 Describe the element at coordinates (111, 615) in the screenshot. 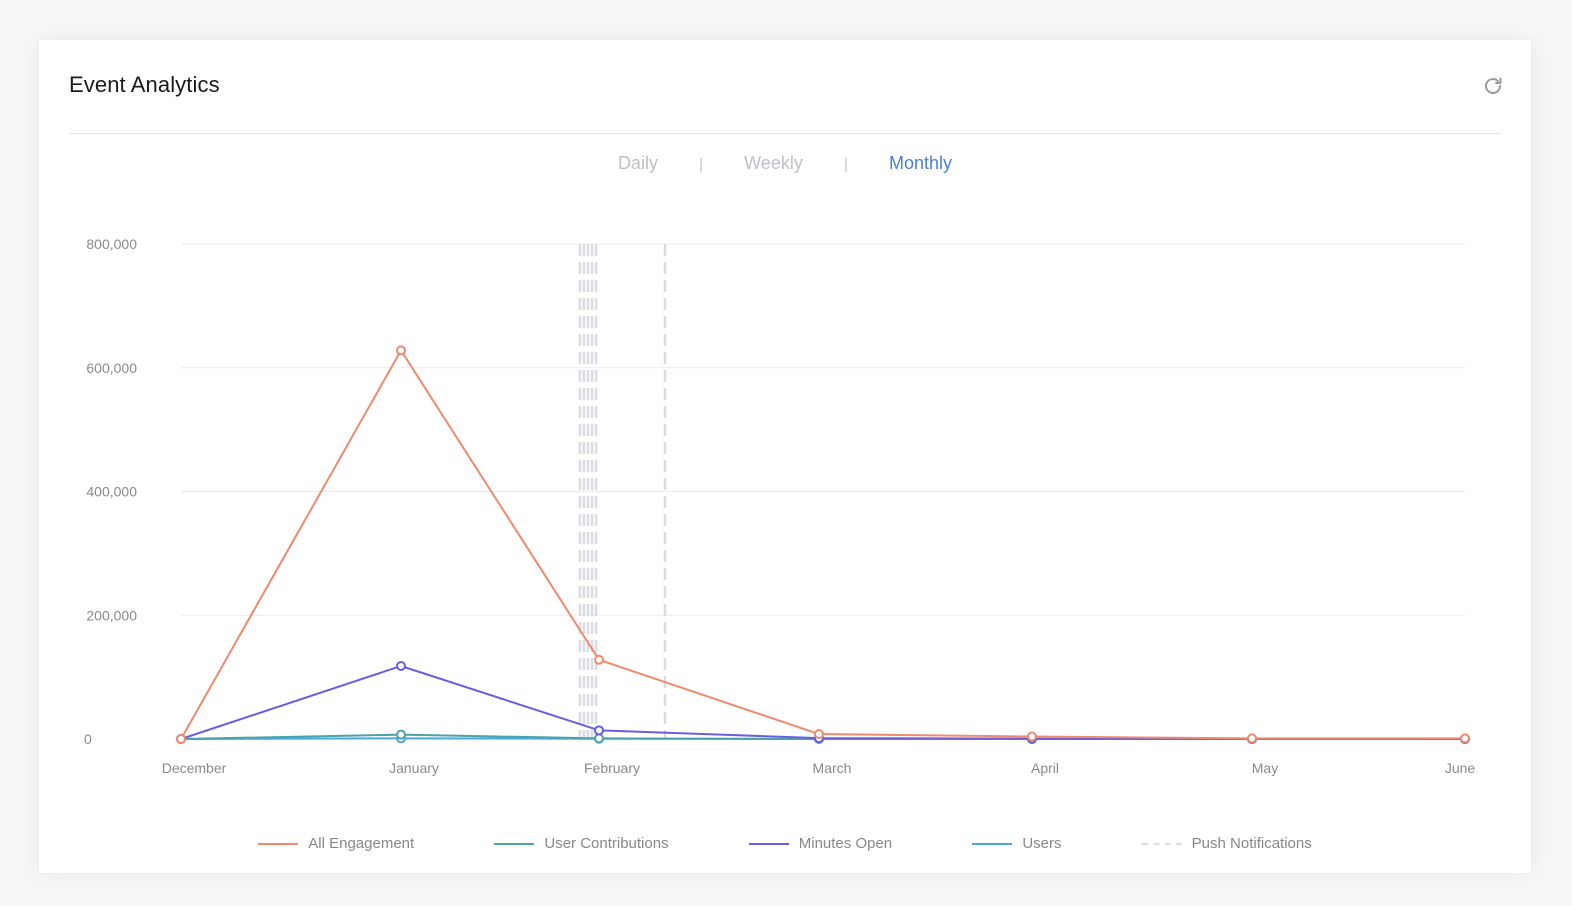

I see `y-tick-label: 200,000` at that location.